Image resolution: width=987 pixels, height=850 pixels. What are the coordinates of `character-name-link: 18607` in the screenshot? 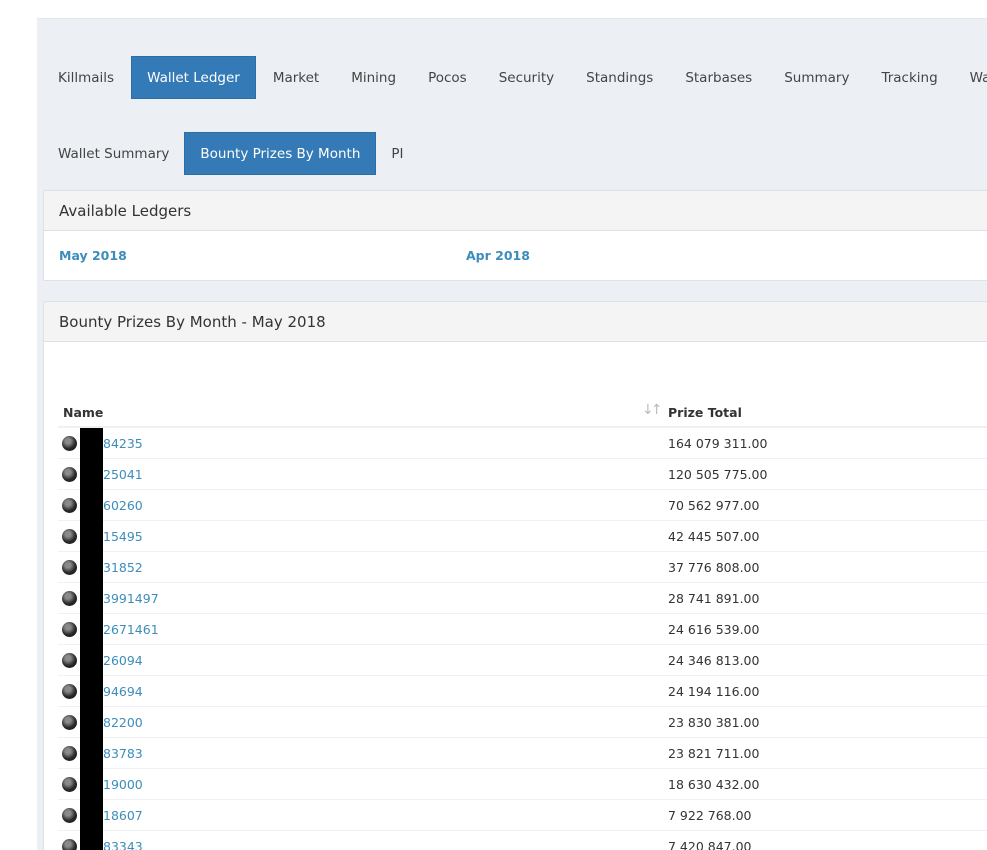 It's located at (123, 815).